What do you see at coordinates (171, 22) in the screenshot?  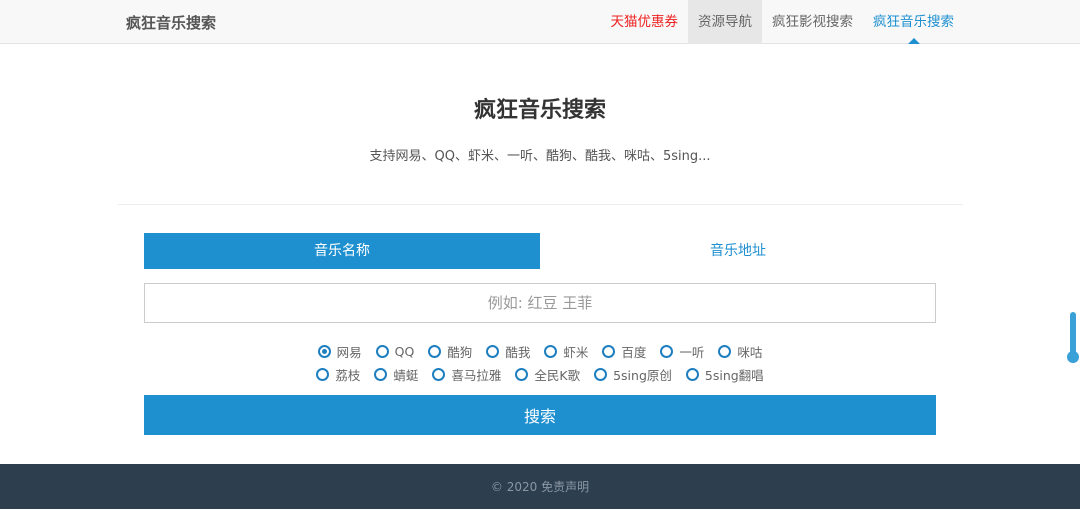 I see `brand-logo: 疯狂音乐搜索` at bounding box center [171, 22].